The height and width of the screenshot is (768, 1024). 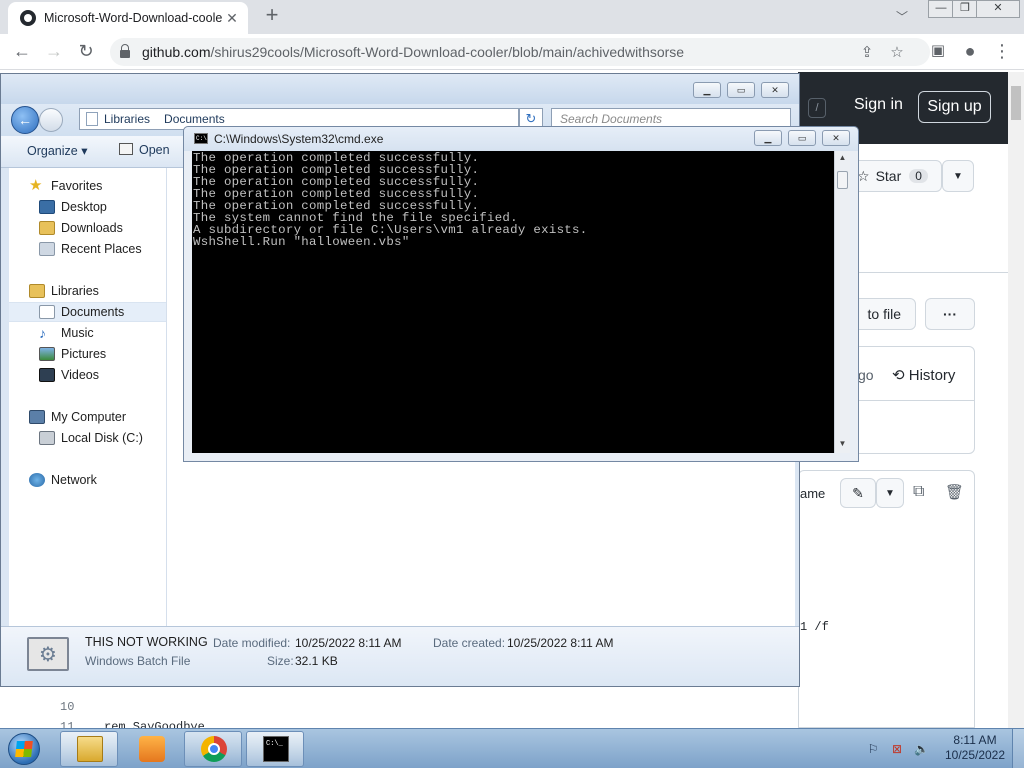 I want to click on nav-desktop: Desktop, so click(x=87, y=207).